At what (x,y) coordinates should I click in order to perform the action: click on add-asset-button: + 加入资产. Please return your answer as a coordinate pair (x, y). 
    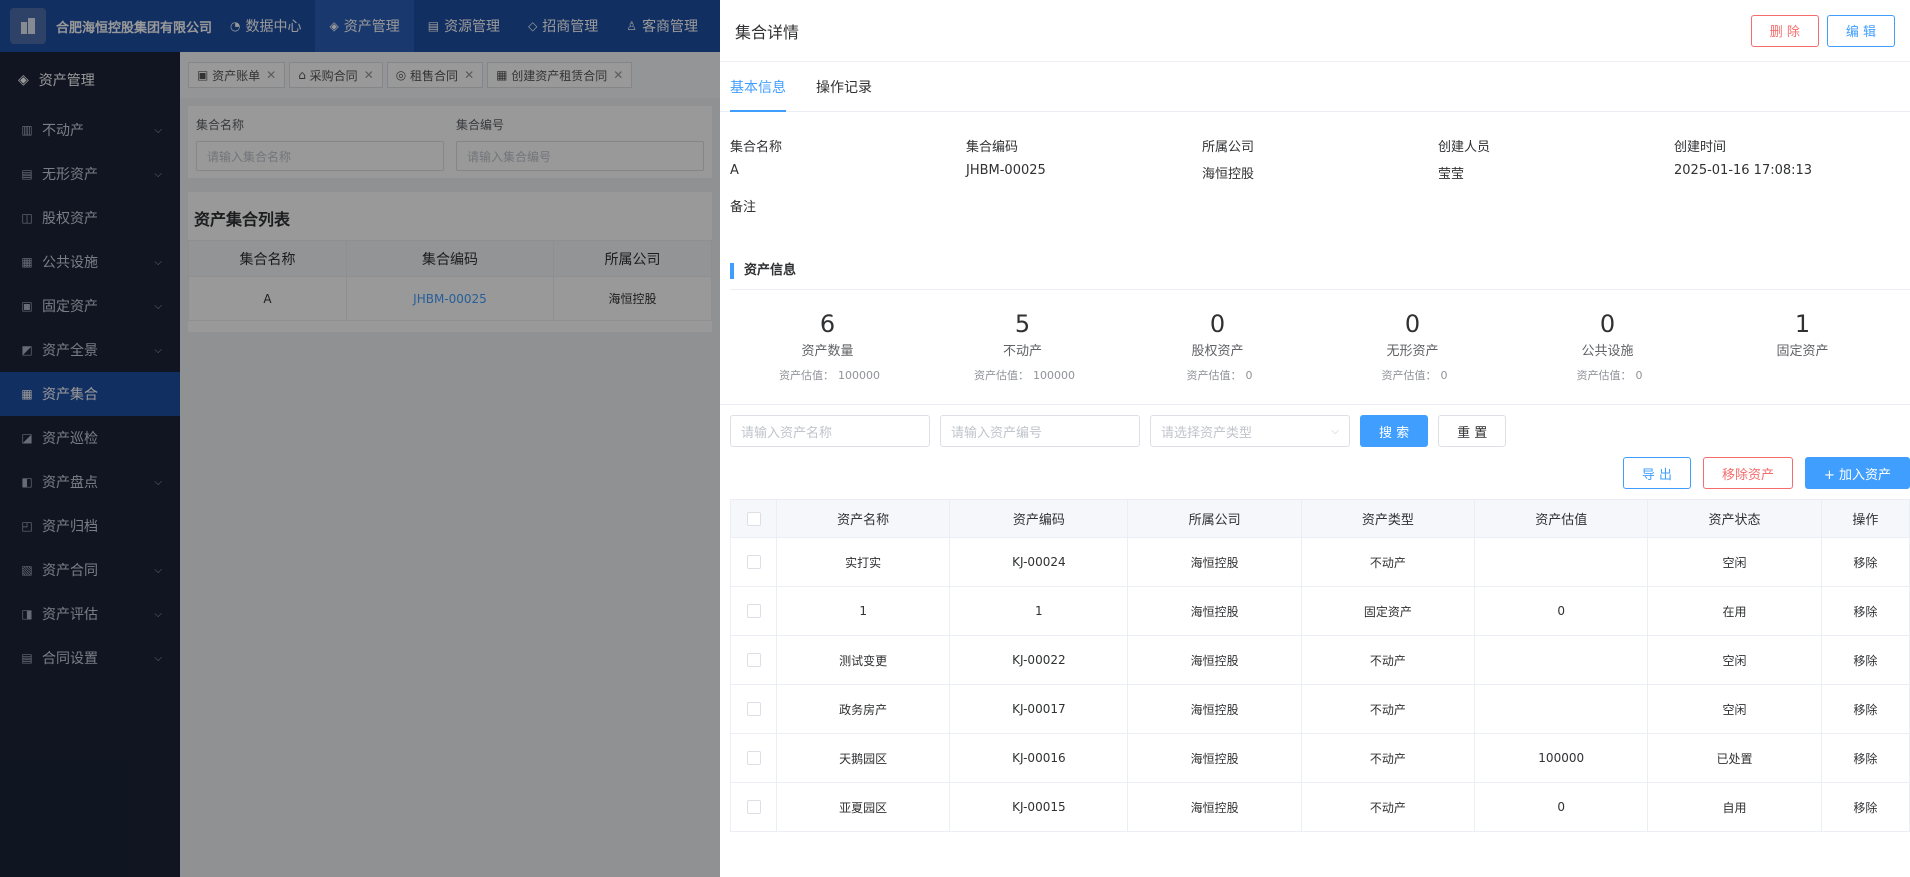
    Looking at the image, I should click on (1857, 473).